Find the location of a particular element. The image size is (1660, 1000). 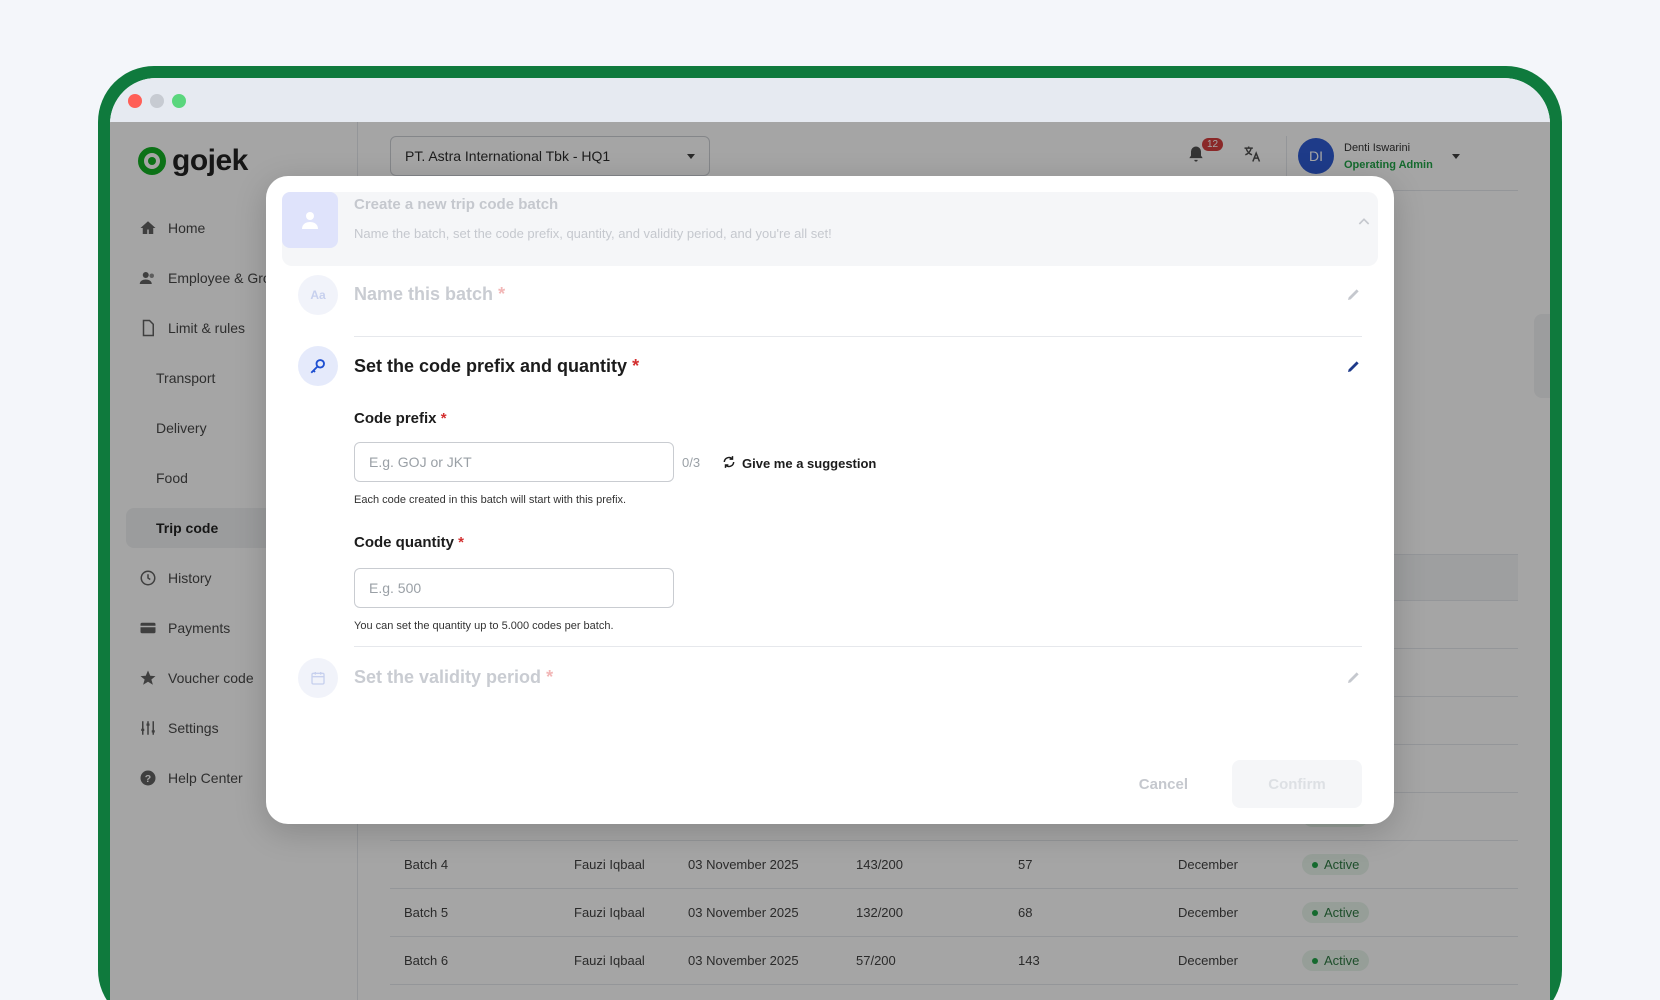

modal-title: Create a new trip code batch is located at coordinates (456, 204).